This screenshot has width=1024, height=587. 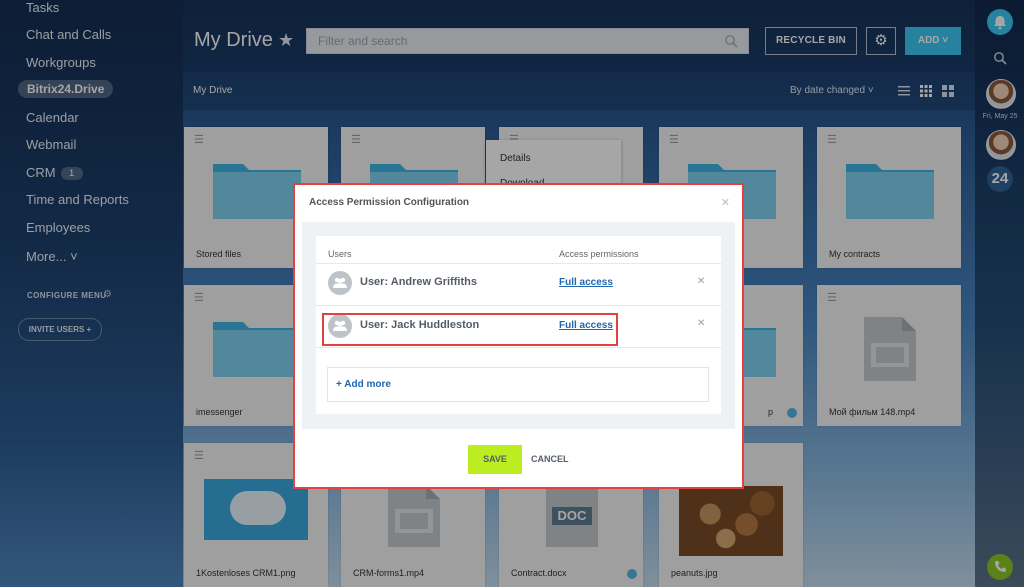 What do you see at coordinates (599, 254) in the screenshot?
I see `column-header-permissions: Access permissions` at bounding box center [599, 254].